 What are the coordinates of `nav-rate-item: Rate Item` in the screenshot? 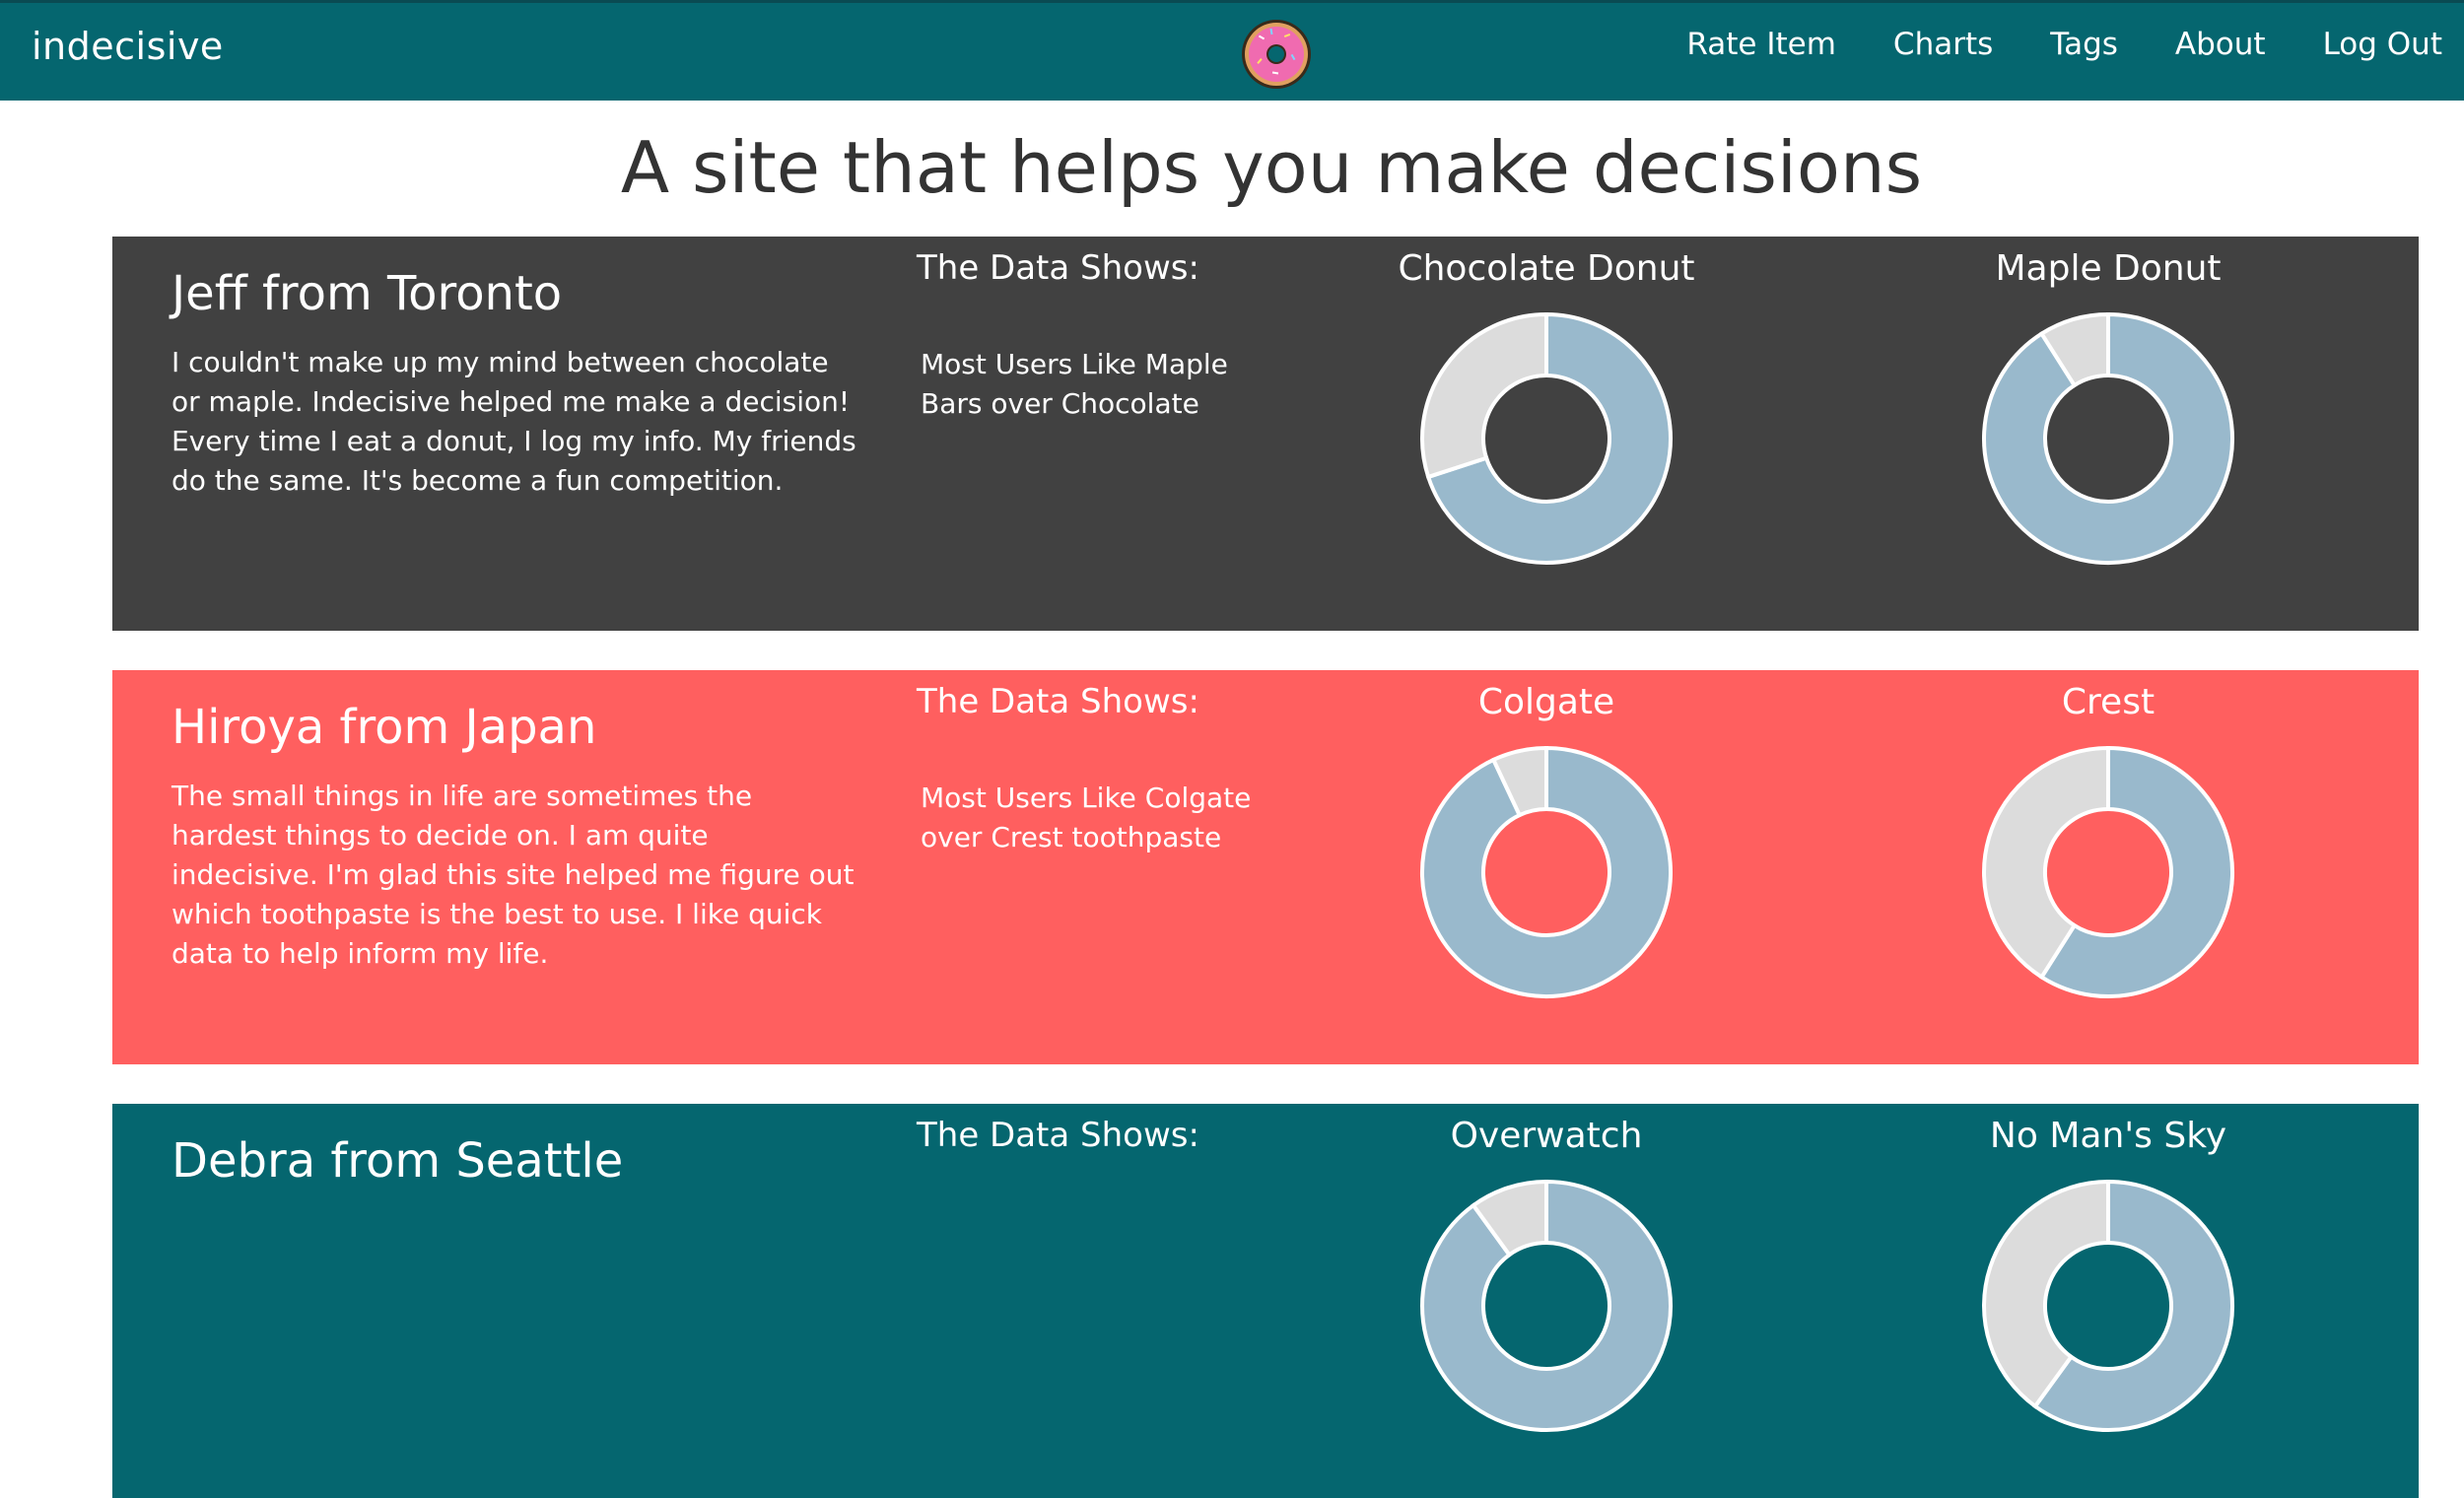 It's located at (1761, 44).